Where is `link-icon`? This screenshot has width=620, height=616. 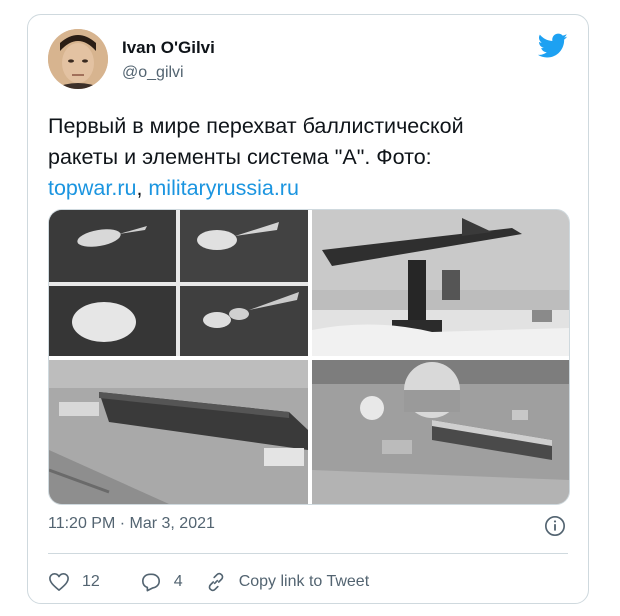 link-icon is located at coordinates (216, 582).